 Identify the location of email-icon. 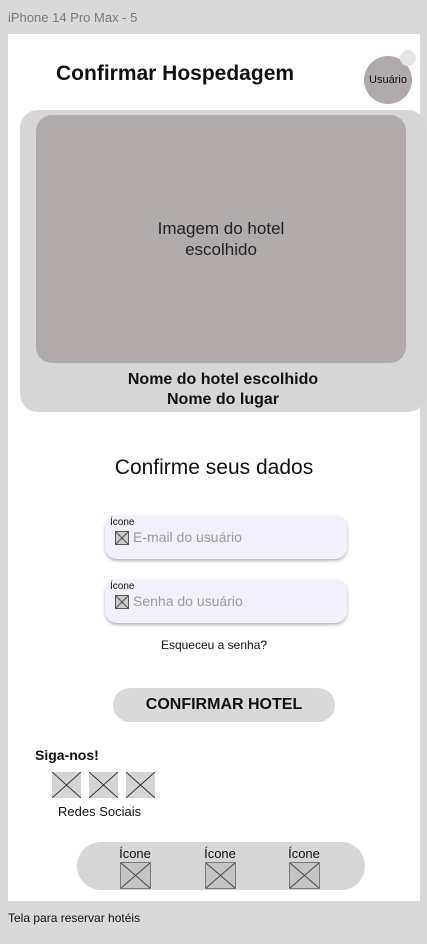
(122, 538).